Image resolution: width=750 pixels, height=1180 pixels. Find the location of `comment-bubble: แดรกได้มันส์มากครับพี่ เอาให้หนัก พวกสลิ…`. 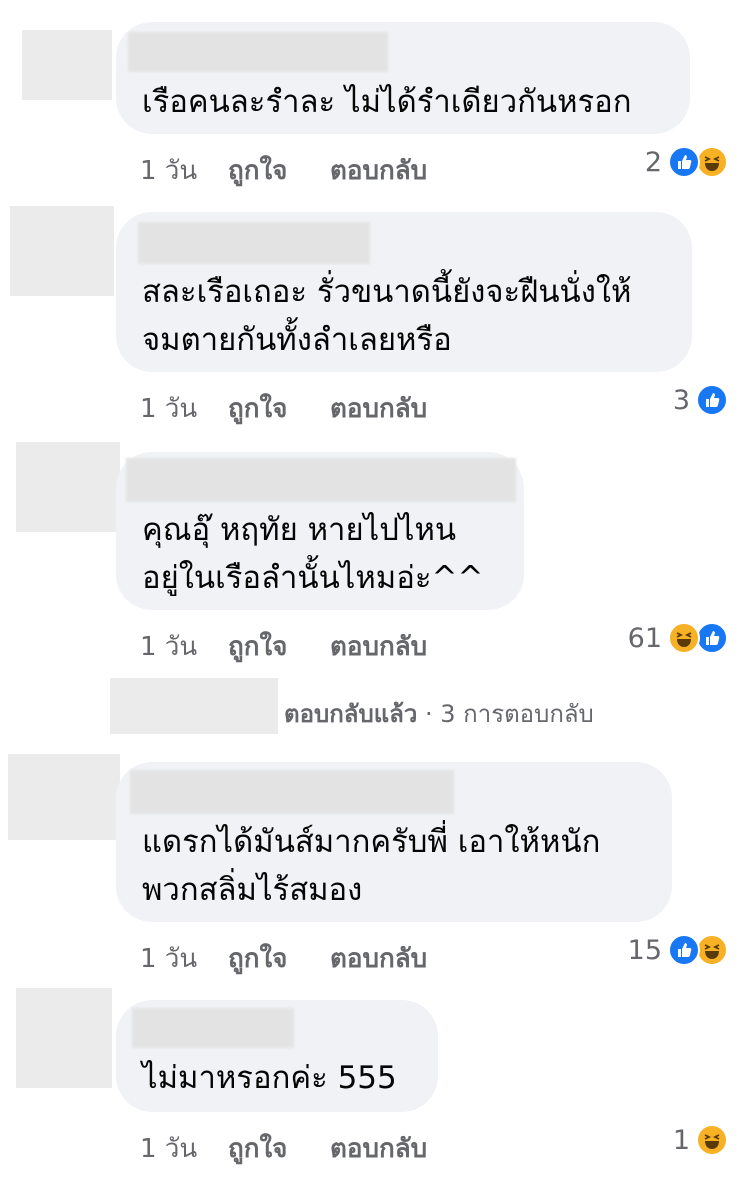

comment-bubble: แดรกได้มันส์มากครับพี่ เอาให้หนัก พวกสลิ… is located at coordinates (394, 842).